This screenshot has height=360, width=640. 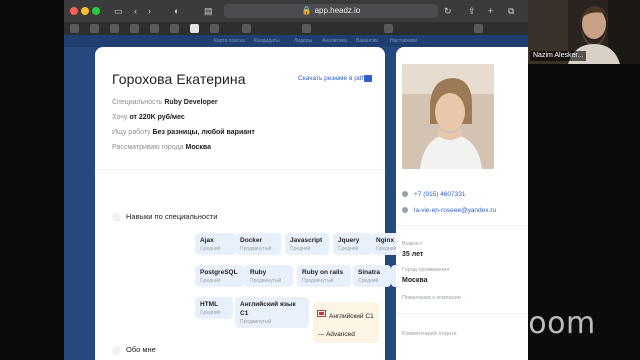 I want to click on lock-icon: 🔒, so click(x=306, y=10).